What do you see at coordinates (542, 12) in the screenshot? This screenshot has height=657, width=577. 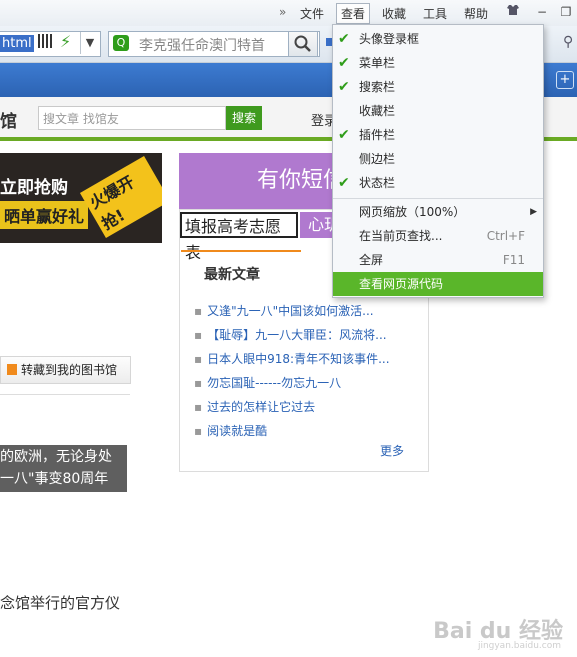 I see `minimize-icon: −` at bounding box center [542, 12].